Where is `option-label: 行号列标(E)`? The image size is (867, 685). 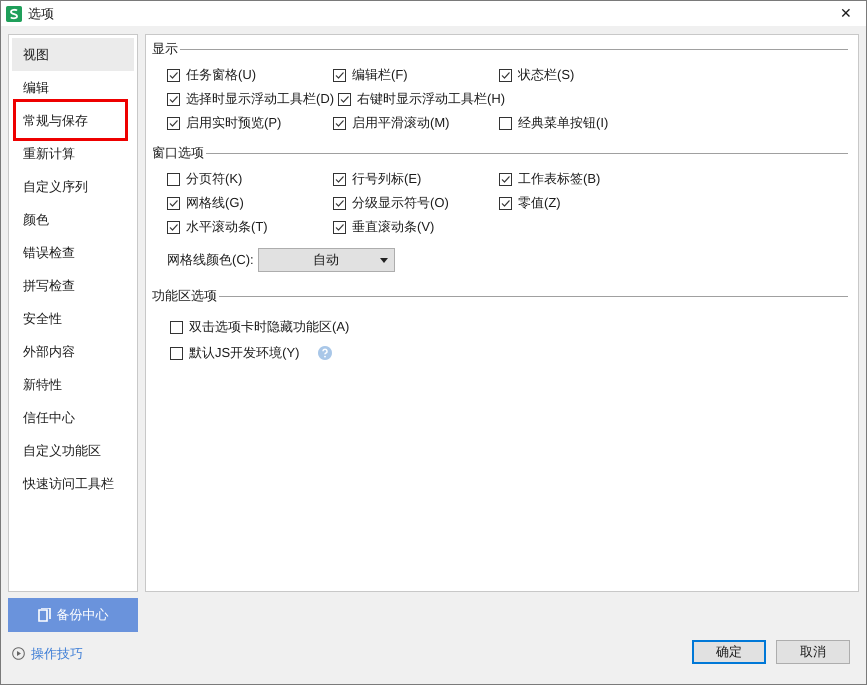
option-label: 行号列标(E) is located at coordinates (387, 179).